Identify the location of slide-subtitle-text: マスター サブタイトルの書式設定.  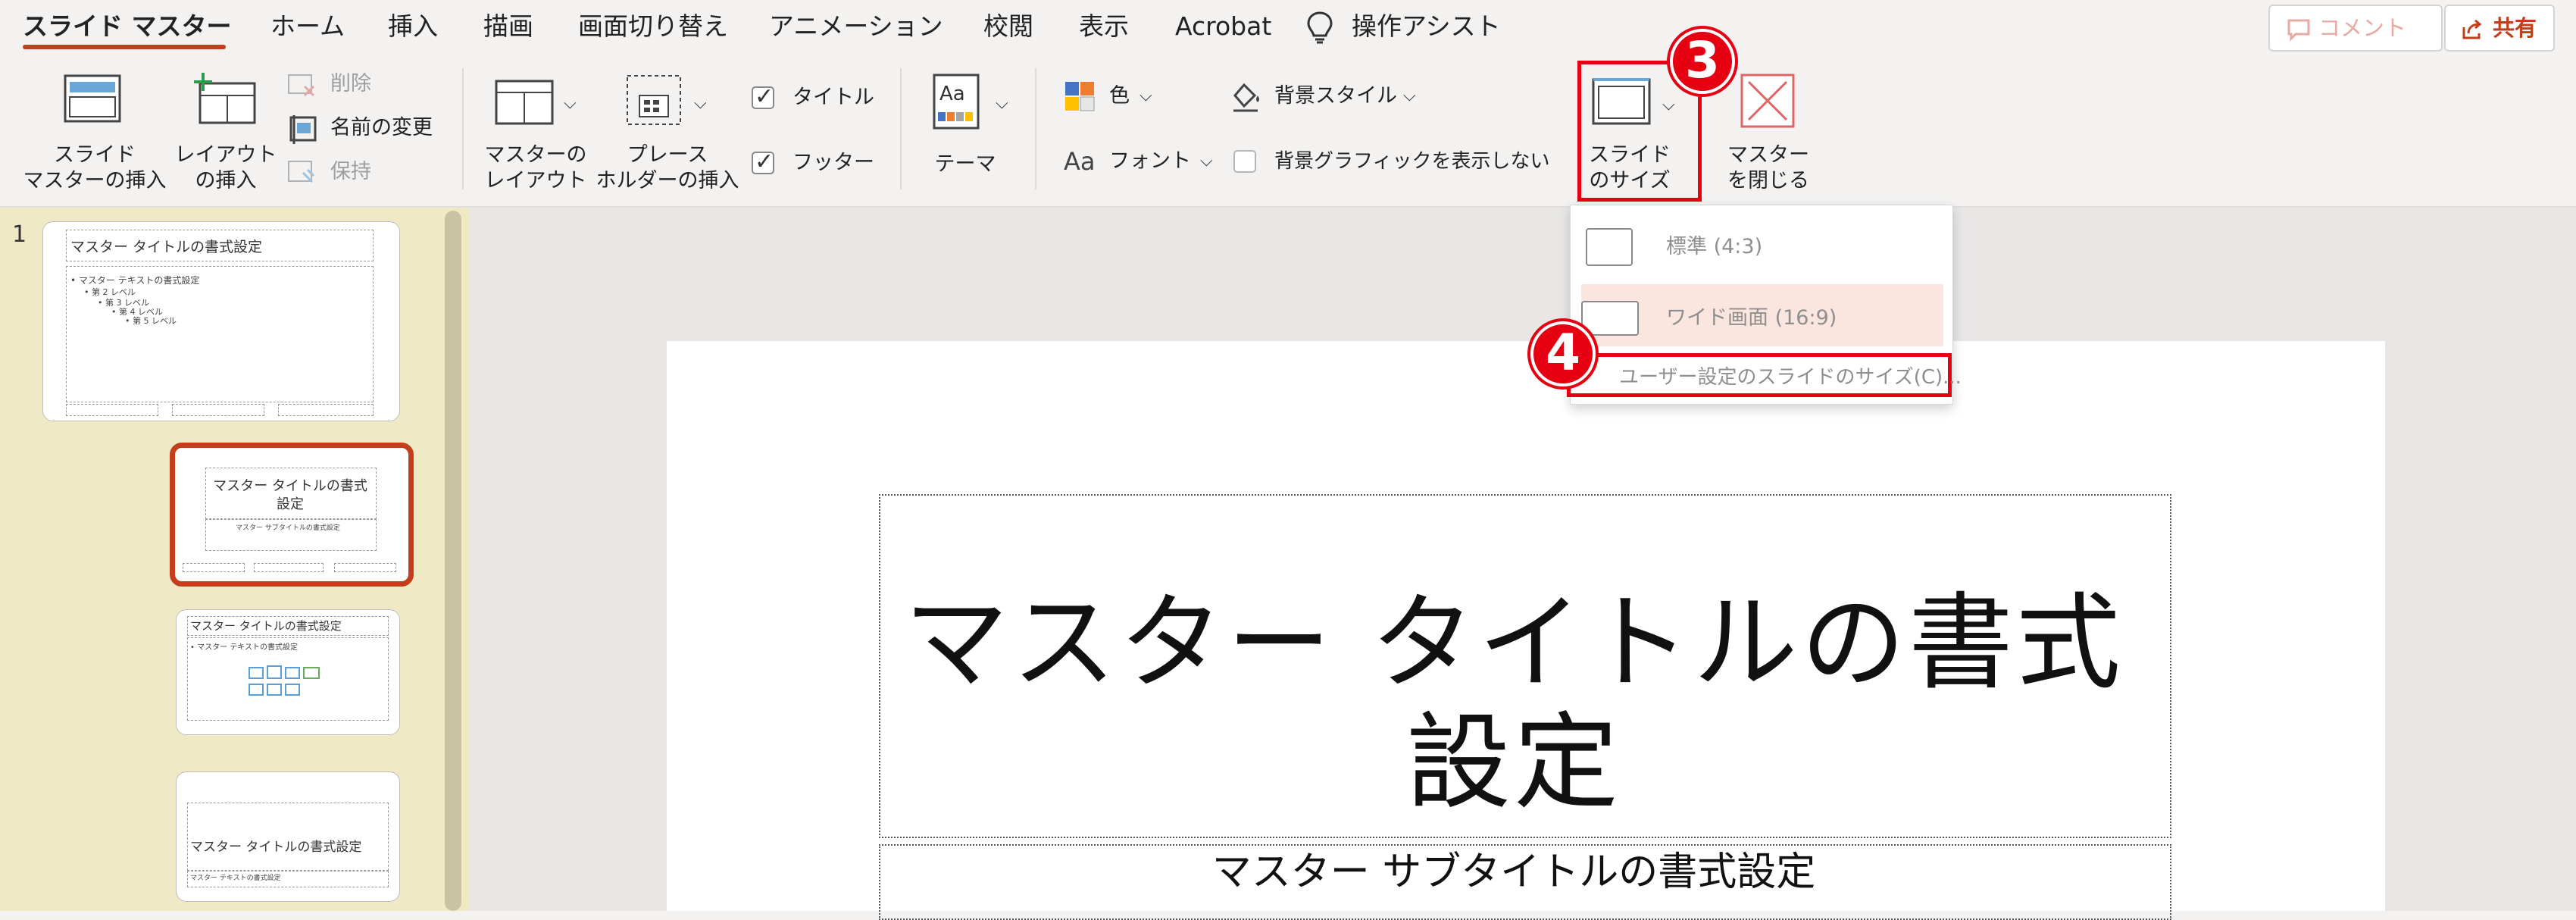
(1514, 872).